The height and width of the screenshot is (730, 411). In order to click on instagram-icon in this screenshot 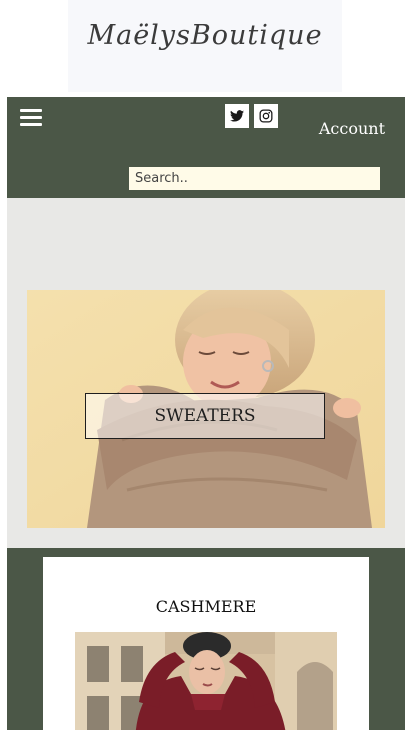, I will do `click(266, 116)`.